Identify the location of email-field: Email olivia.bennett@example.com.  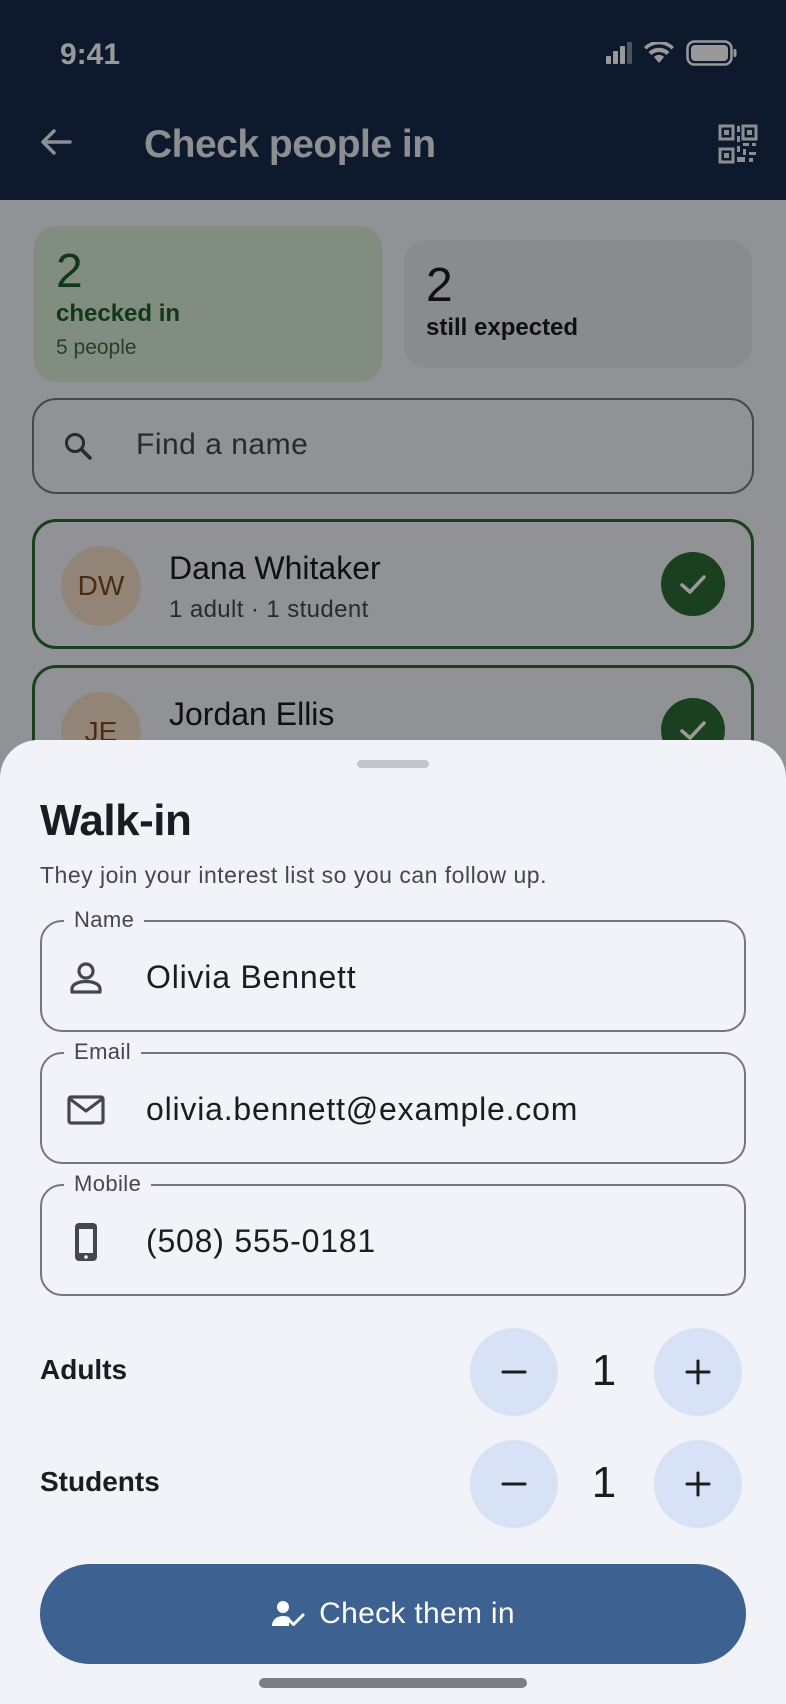
(393, 1101).